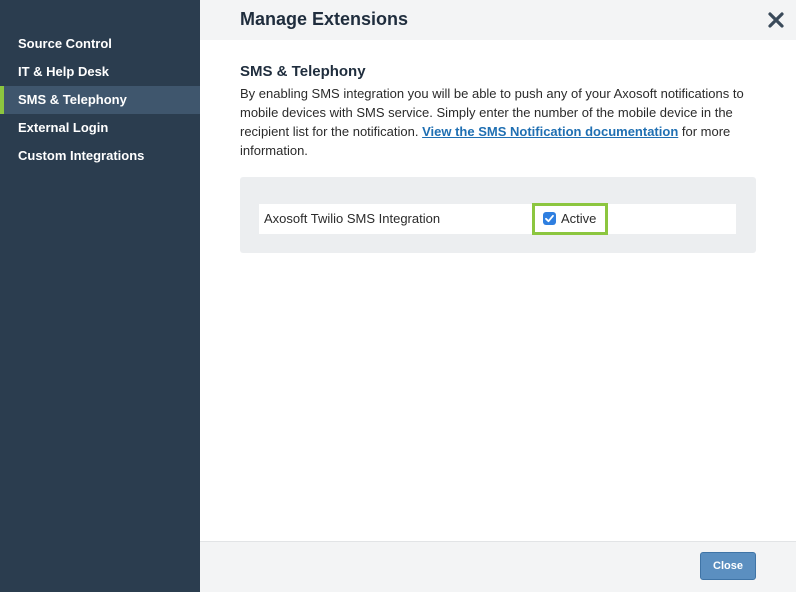 This screenshot has width=796, height=592. I want to click on sidebar-item-custom-integrations: Custom Integrations, so click(100, 156).